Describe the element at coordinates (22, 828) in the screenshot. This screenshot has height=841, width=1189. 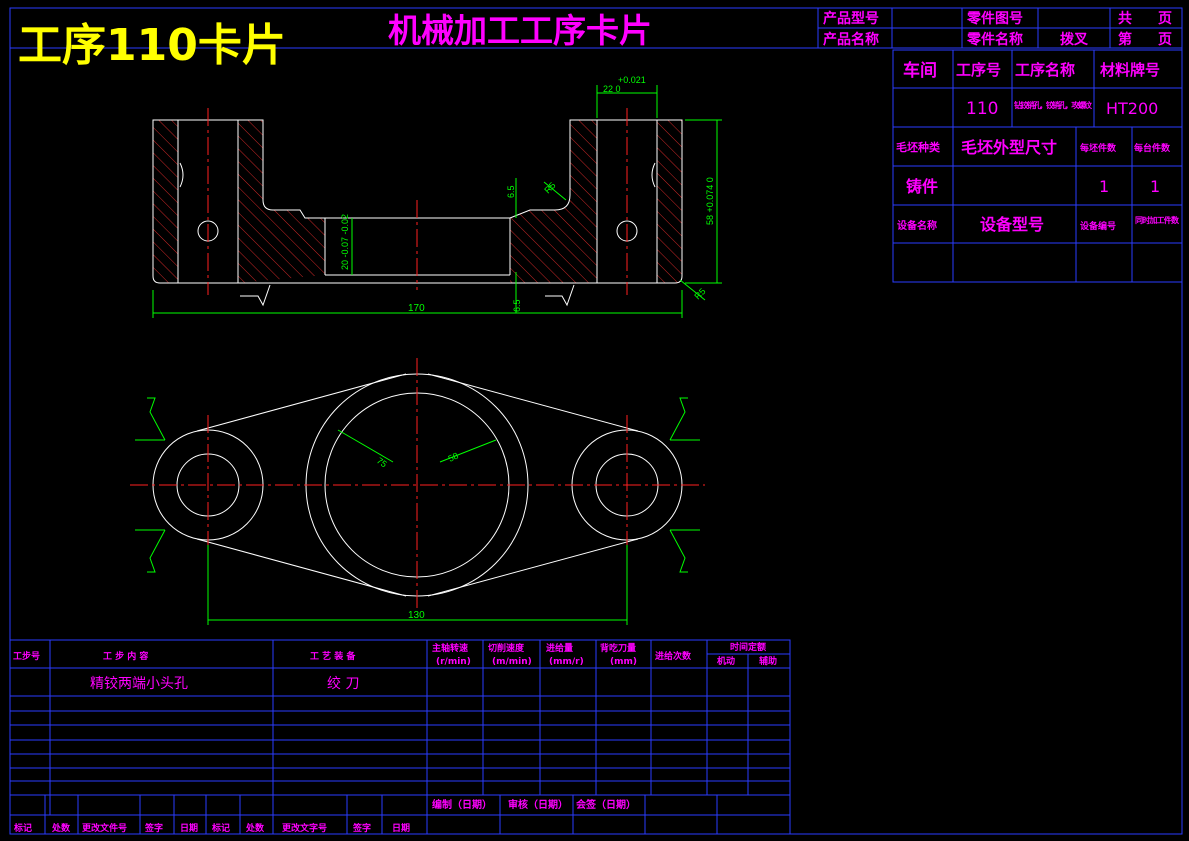
I see `footer-mark: 标记` at that location.